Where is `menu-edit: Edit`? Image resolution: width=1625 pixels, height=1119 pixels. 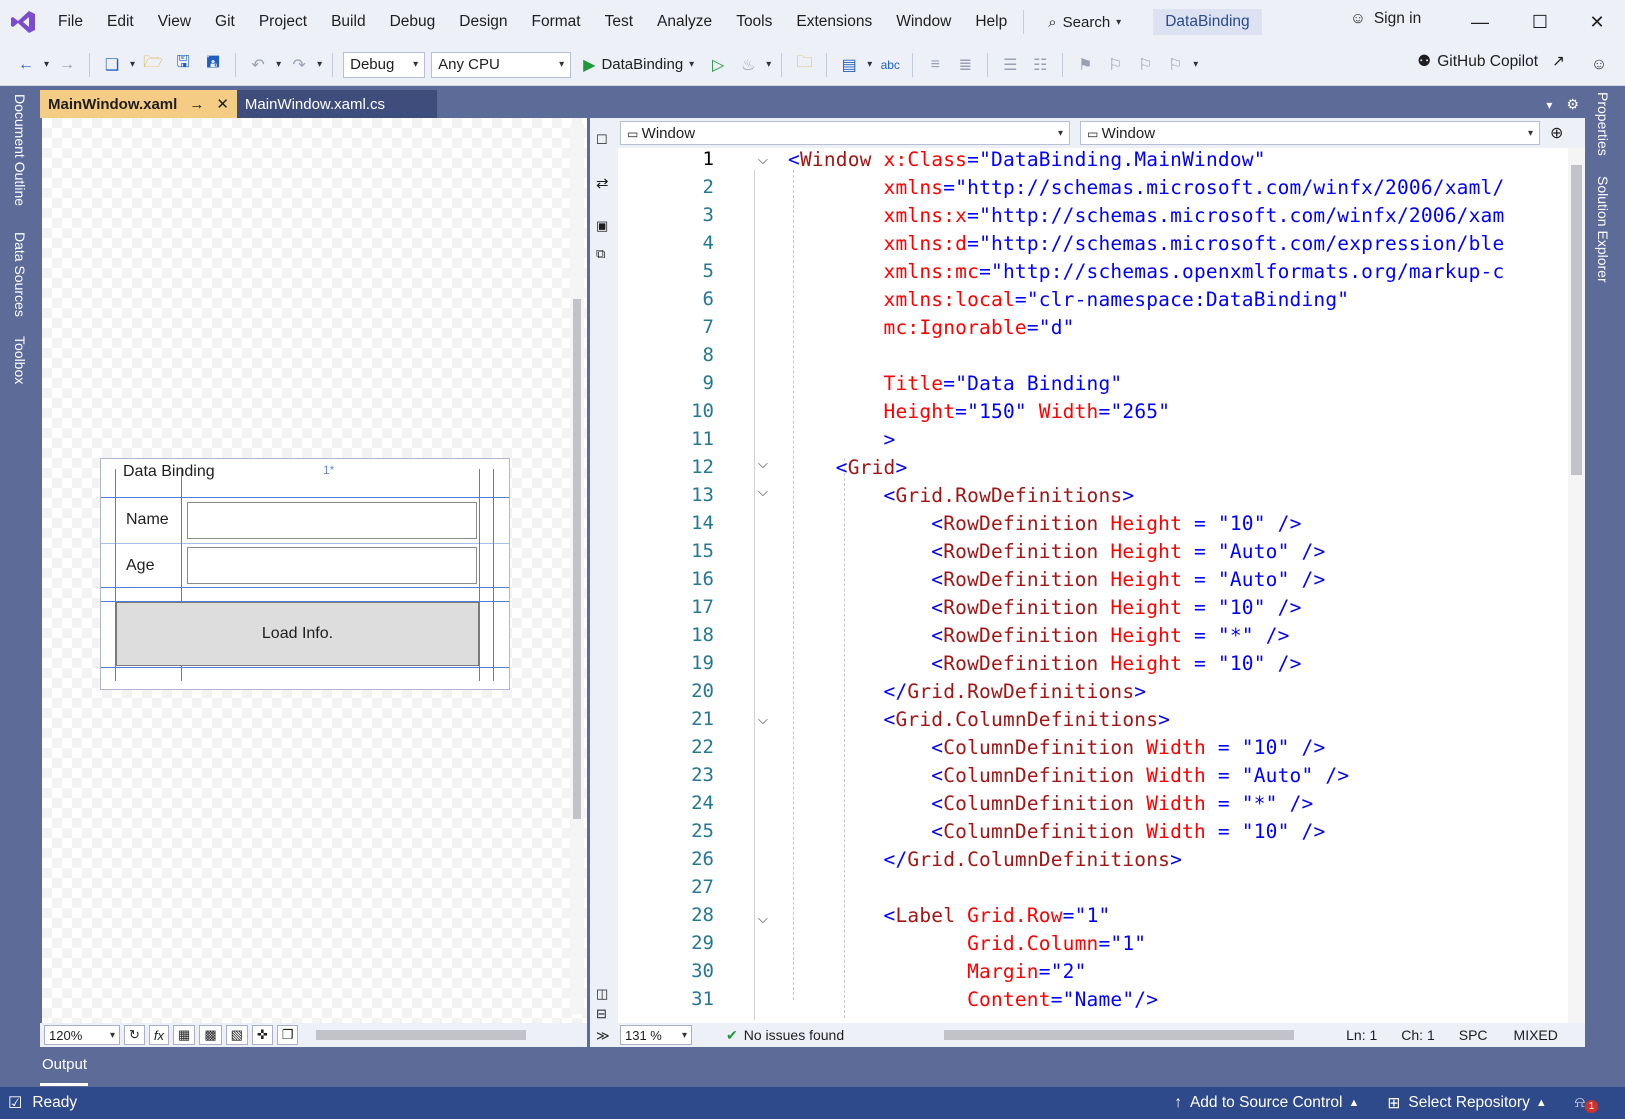 menu-edit: Edit is located at coordinates (120, 22).